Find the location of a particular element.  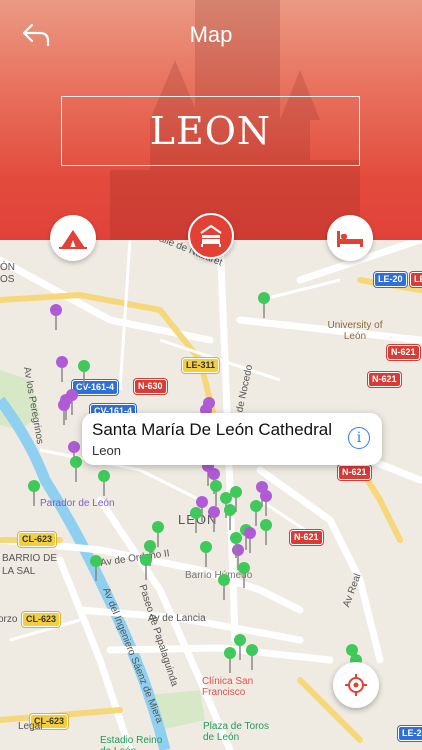

hotel-icon is located at coordinates (211, 235).